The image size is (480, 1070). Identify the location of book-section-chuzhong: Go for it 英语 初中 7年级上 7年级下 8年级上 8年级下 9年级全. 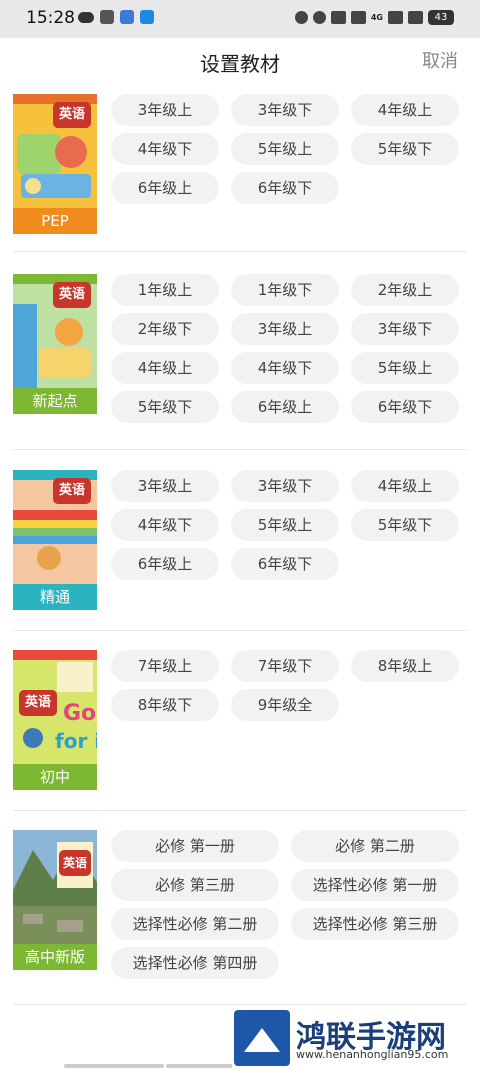
(240, 720).